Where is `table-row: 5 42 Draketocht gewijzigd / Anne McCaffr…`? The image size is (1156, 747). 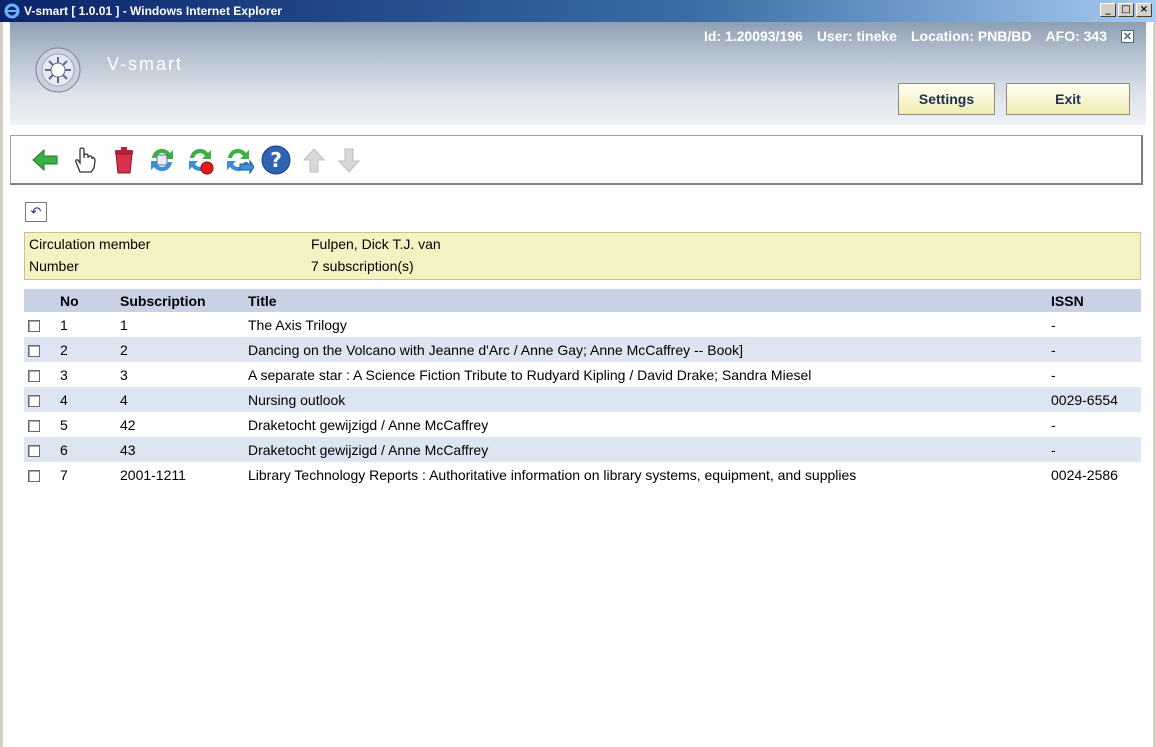 table-row: 5 42 Draketocht gewijzigd / Anne McCaffr… is located at coordinates (582, 424).